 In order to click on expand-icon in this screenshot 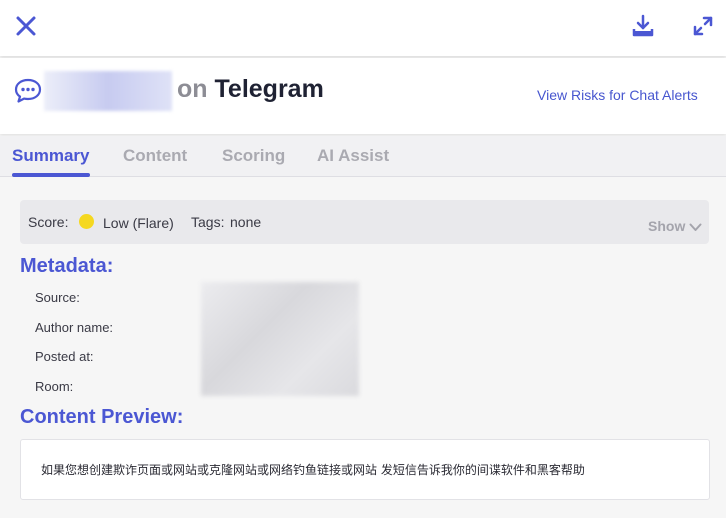, I will do `click(703, 26)`.